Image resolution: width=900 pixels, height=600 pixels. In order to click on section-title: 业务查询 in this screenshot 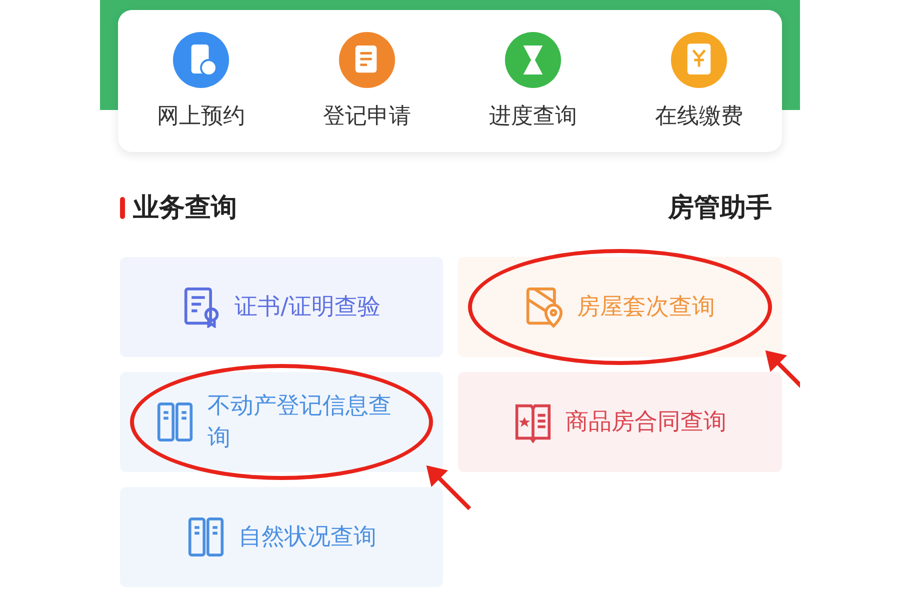, I will do `click(185, 208)`.